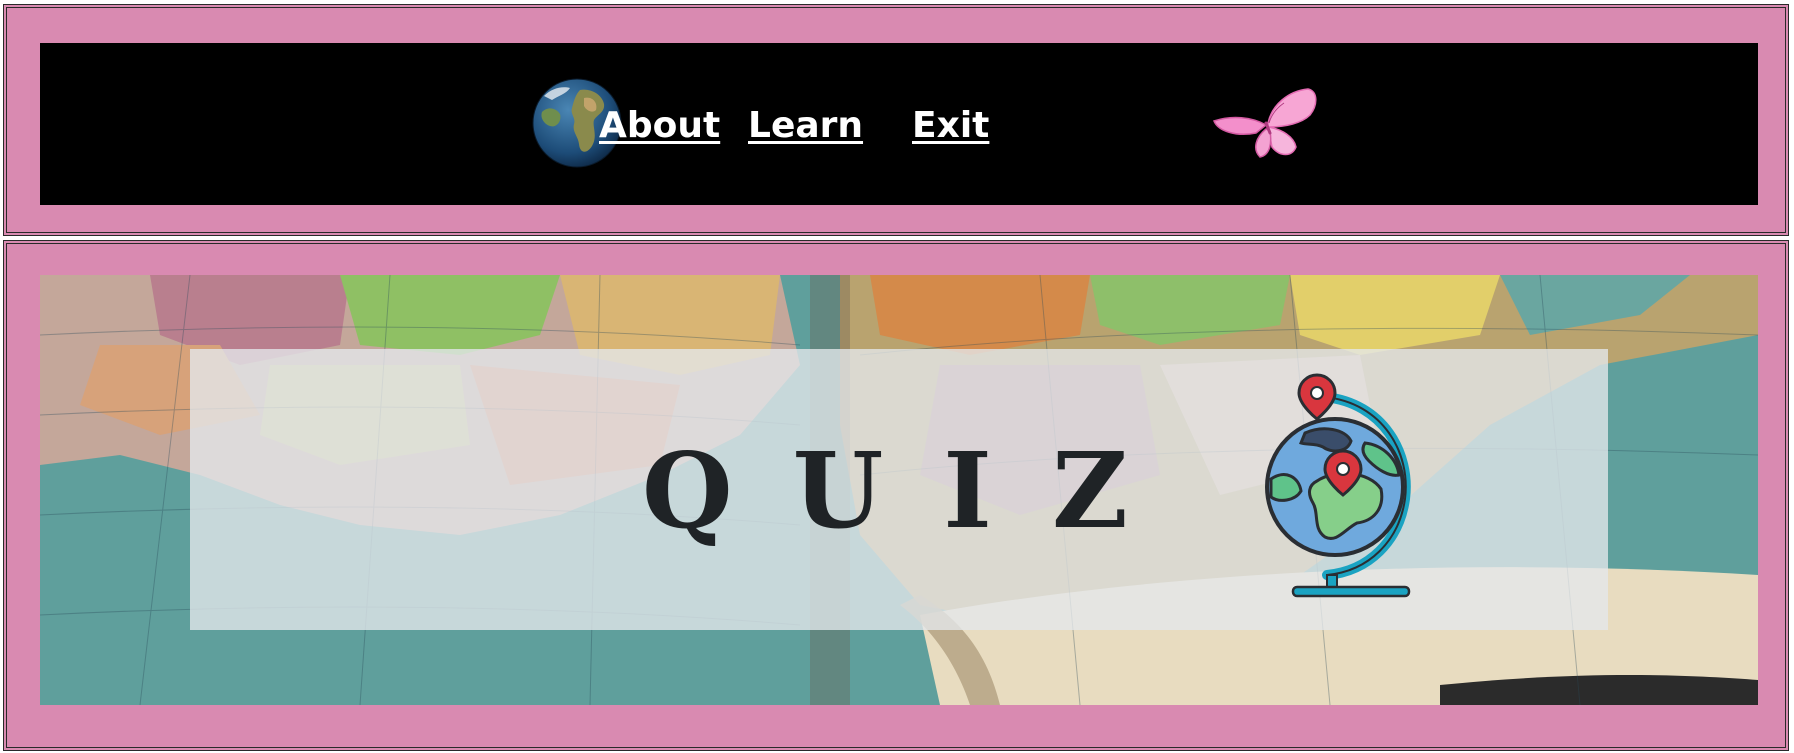 Image resolution: width=1794 pixels, height=753 pixels. I want to click on butterfly-icon, so click(1265, 123).